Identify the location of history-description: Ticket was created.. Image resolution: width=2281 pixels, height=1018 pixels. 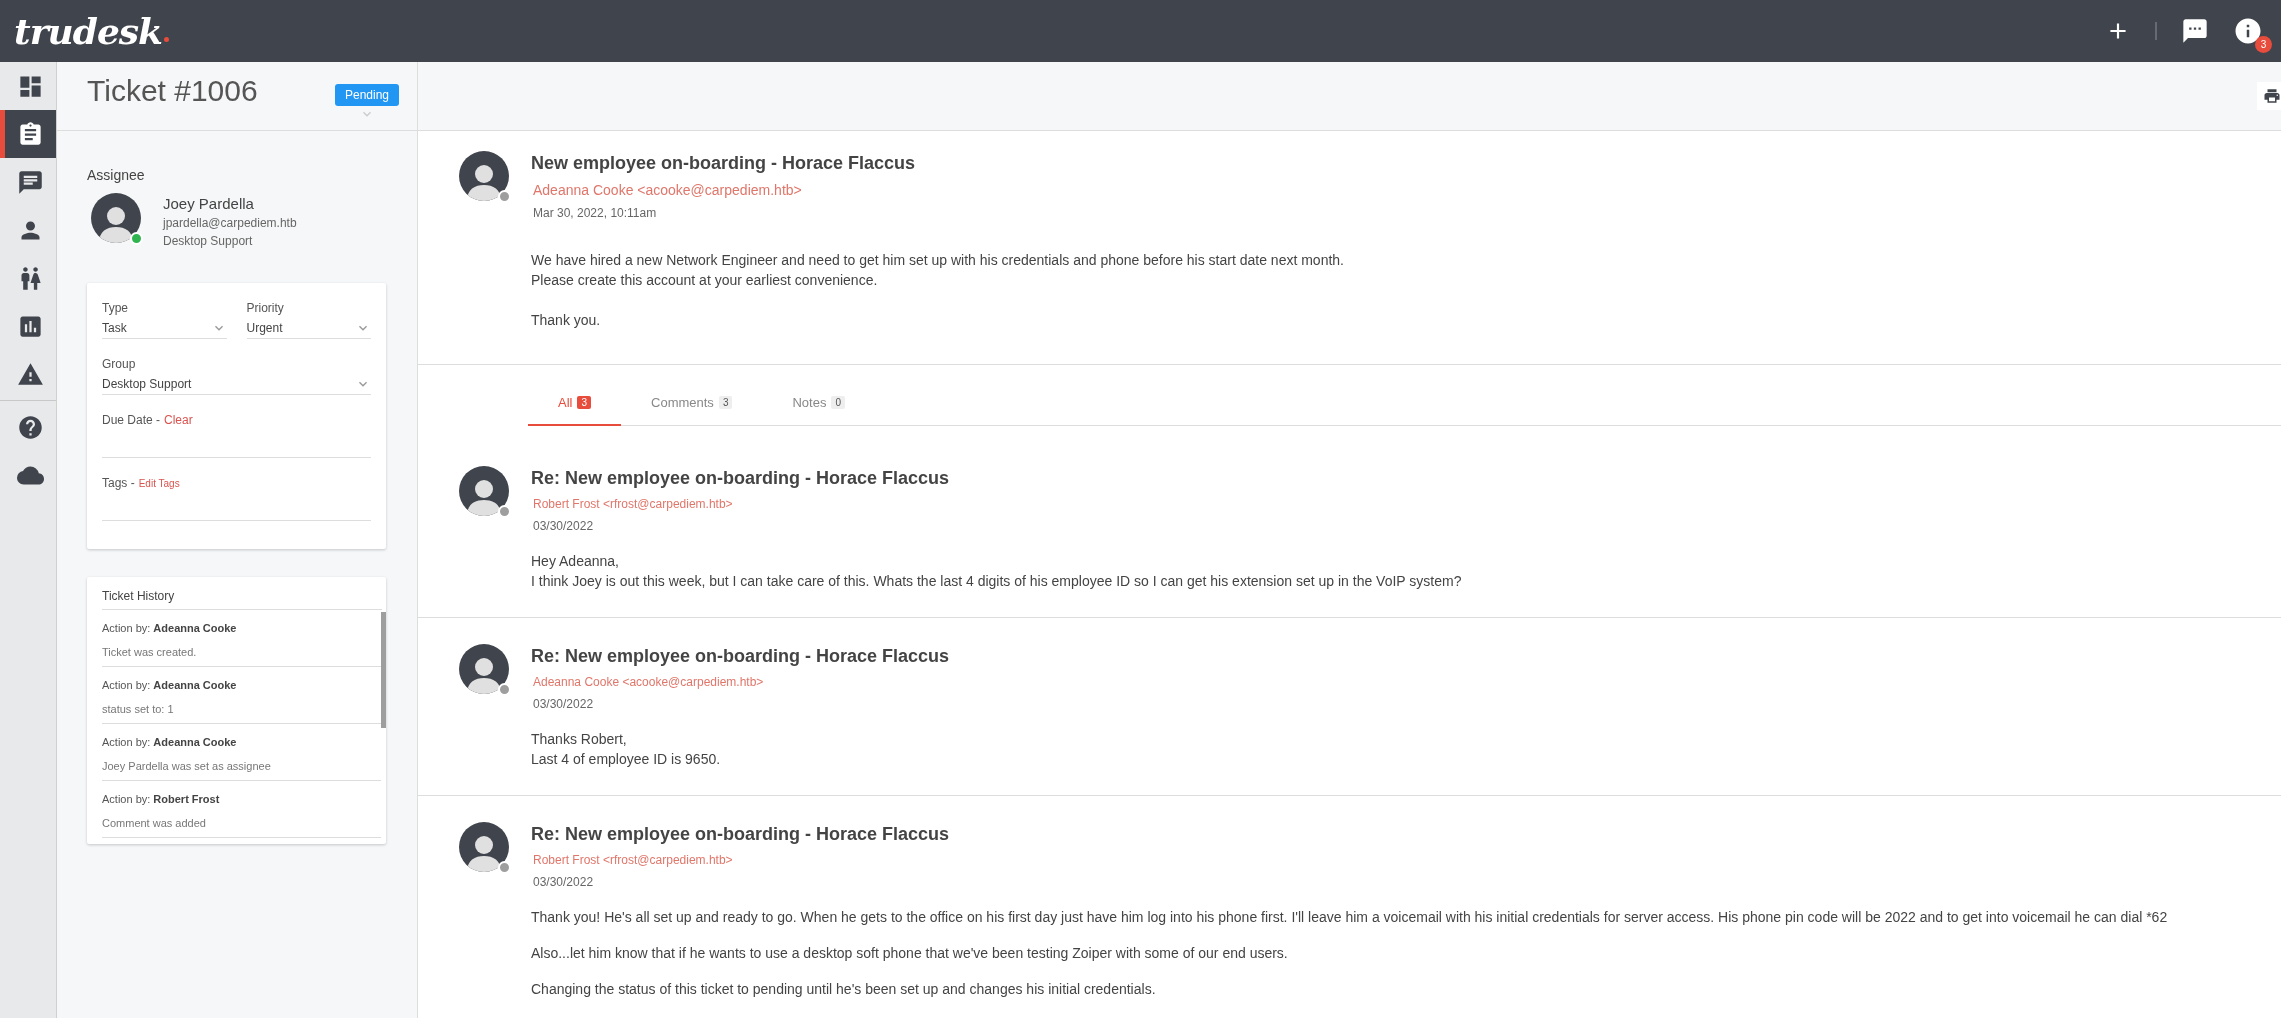
(150, 652).